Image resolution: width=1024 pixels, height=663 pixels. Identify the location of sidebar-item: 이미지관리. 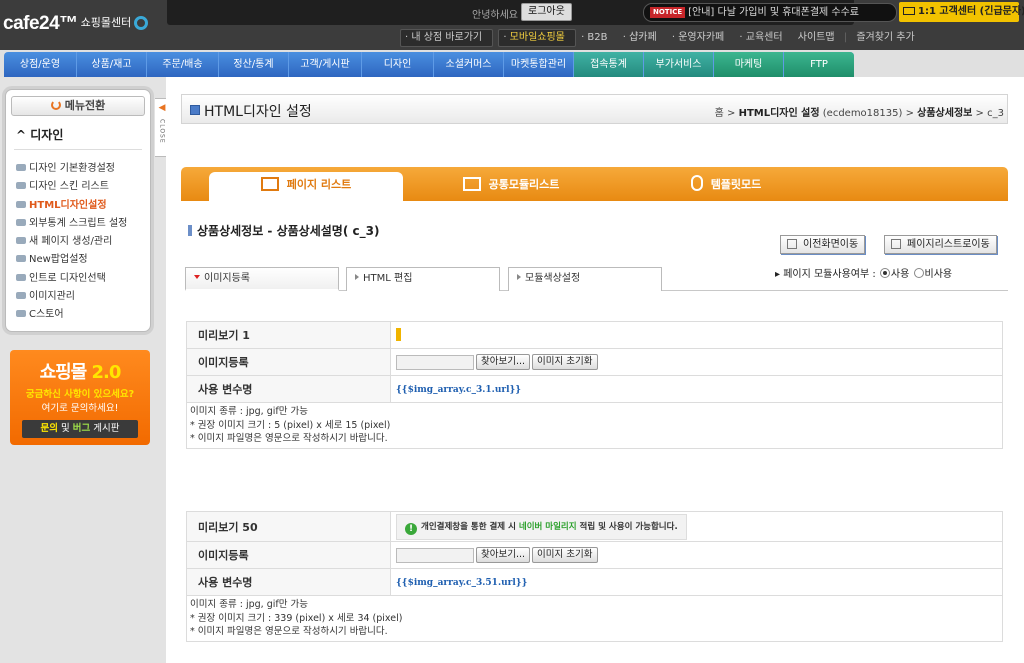
(71, 297).